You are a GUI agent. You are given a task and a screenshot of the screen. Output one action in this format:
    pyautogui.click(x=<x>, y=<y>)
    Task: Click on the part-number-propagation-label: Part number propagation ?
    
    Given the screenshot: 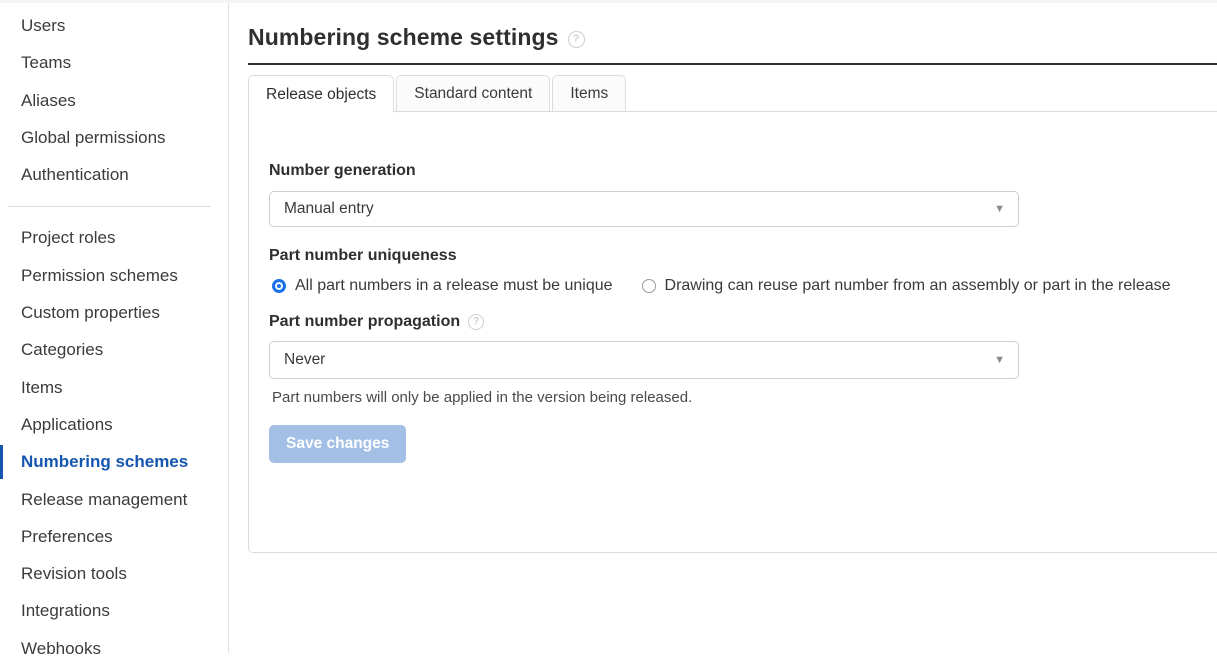 What is the action you would take?
    pyautogui.click(x=743, y=322)
    